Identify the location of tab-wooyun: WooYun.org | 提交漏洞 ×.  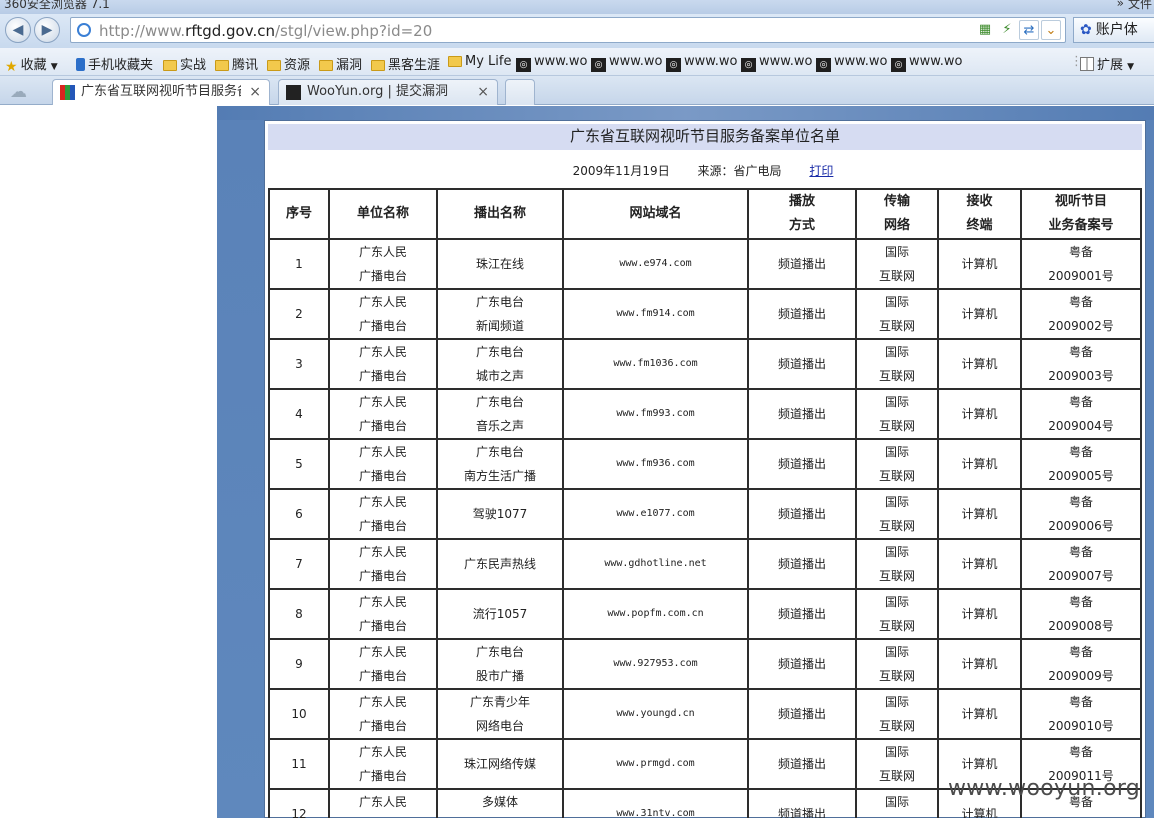
(388, 92).